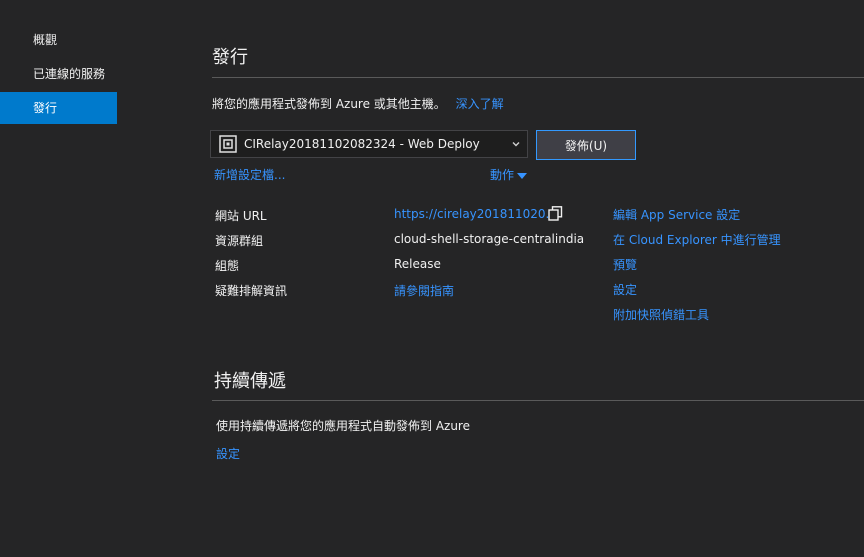 This screenshot has width=864, height=557. What do you see at coordinates (343, 426) in the screenshot?
I see `continuous-delivery-description: 使用持續傳遞將您的應用程式自動發佈到 Azure` at bounding box center [343, 426].